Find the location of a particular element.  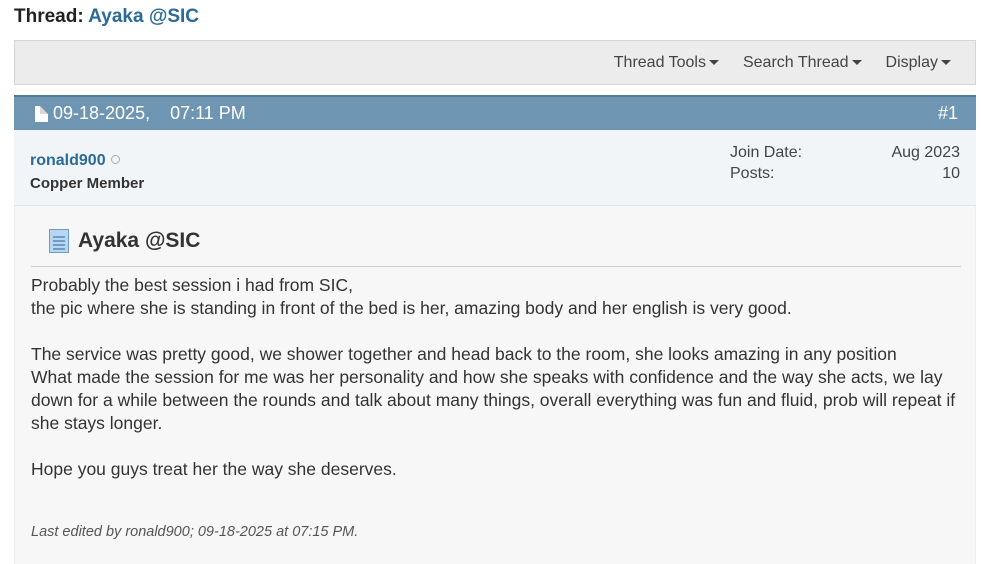

user-stats: Join Date: Aug 2023 Posts: 10 is located at coordinates (845, 163).